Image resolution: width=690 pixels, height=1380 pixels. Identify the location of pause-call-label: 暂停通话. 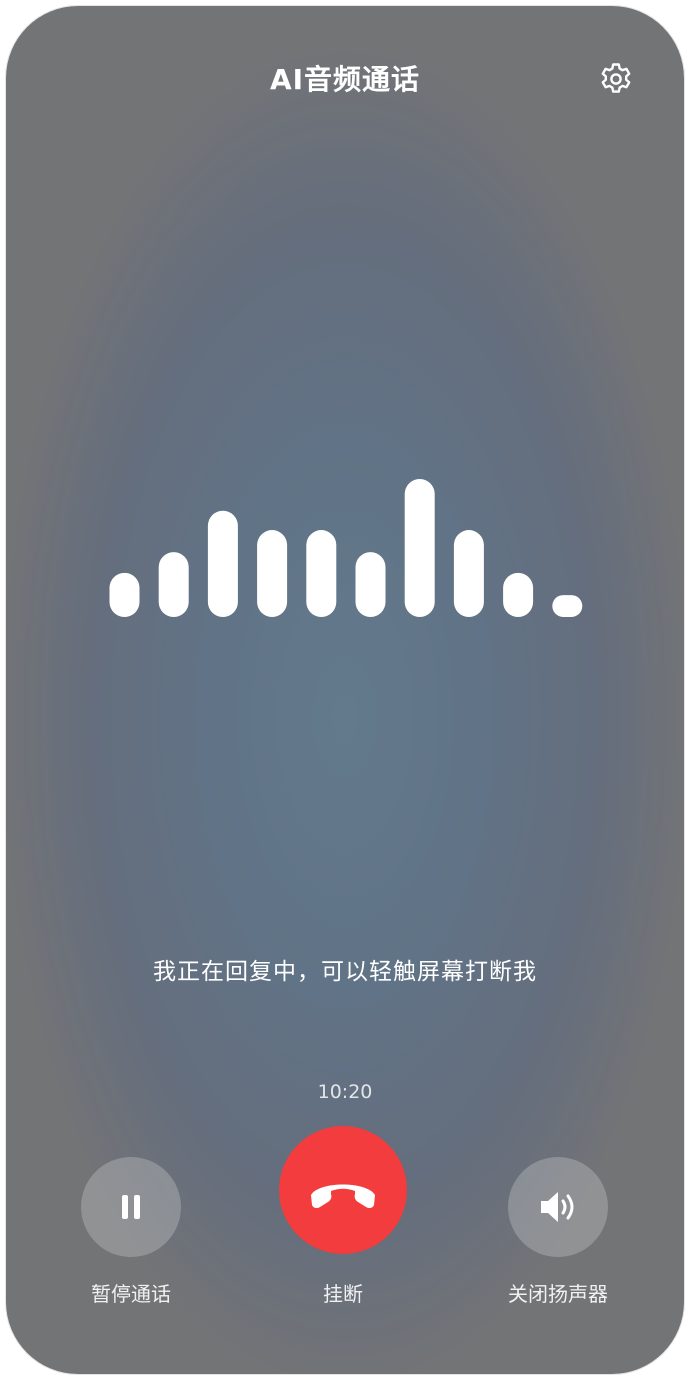
(131, 1294).